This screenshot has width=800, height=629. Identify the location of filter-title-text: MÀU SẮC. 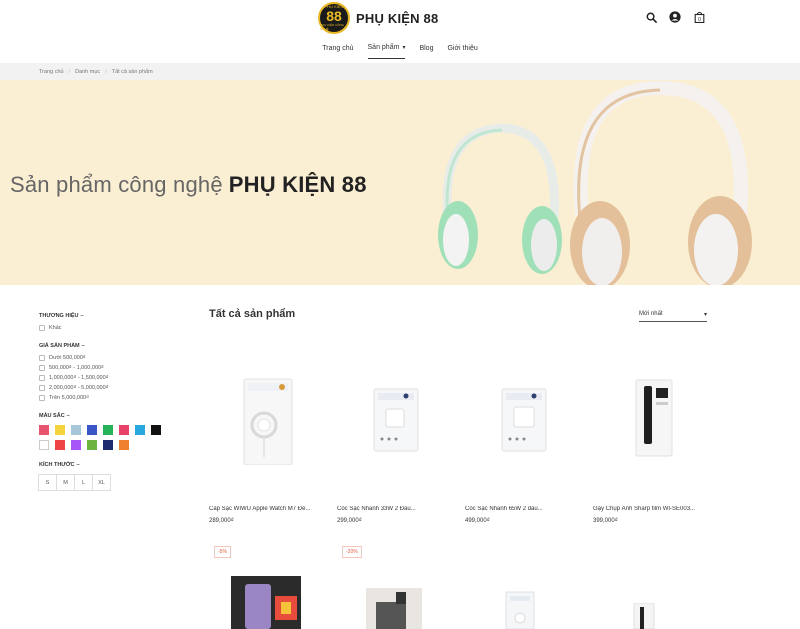
(52, 416).